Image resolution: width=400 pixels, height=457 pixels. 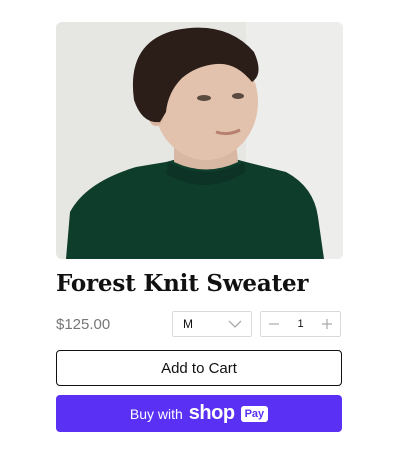 I want to click on product-price: $125.00, so click(x=83, y=324).